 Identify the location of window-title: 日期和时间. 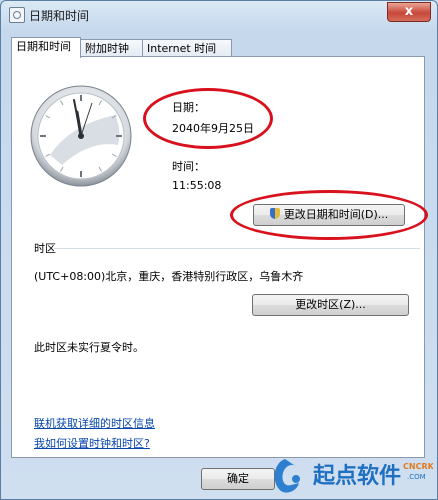
(59, 16).